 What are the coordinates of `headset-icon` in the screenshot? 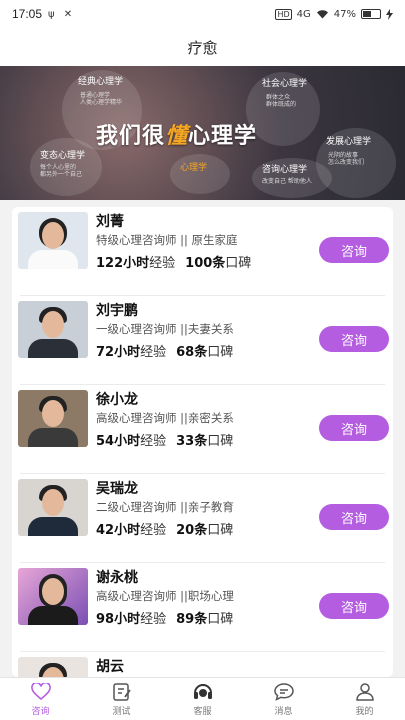 It's located at (203, 692).